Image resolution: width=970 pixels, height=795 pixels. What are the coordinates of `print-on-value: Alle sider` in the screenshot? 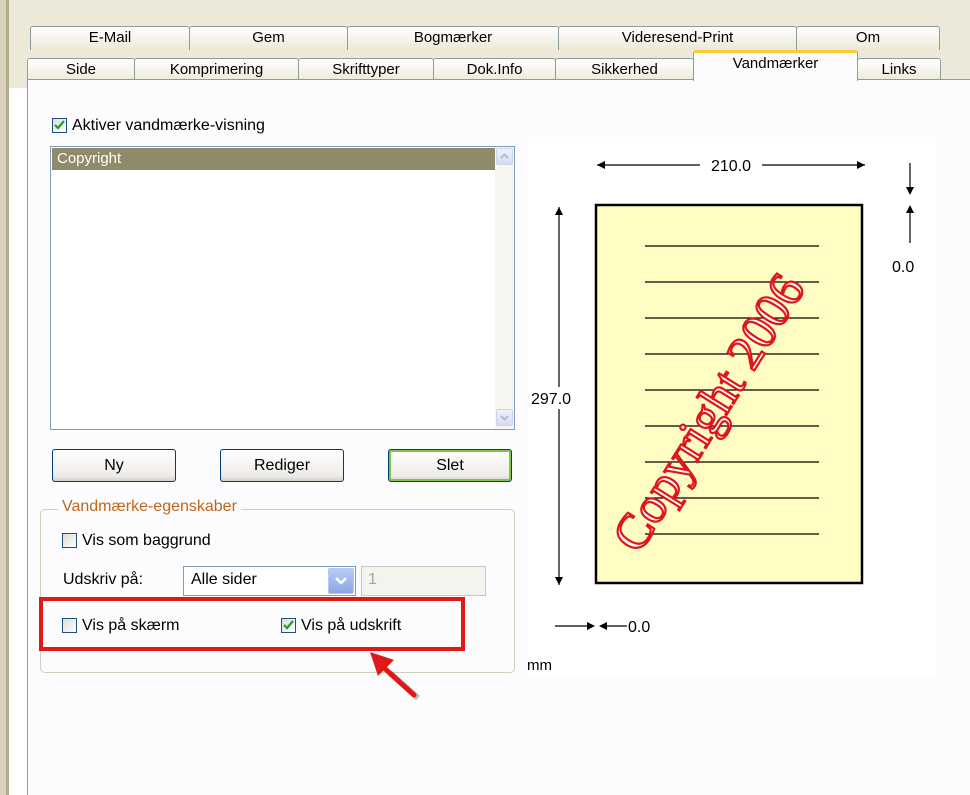 It's located at (224, 579).